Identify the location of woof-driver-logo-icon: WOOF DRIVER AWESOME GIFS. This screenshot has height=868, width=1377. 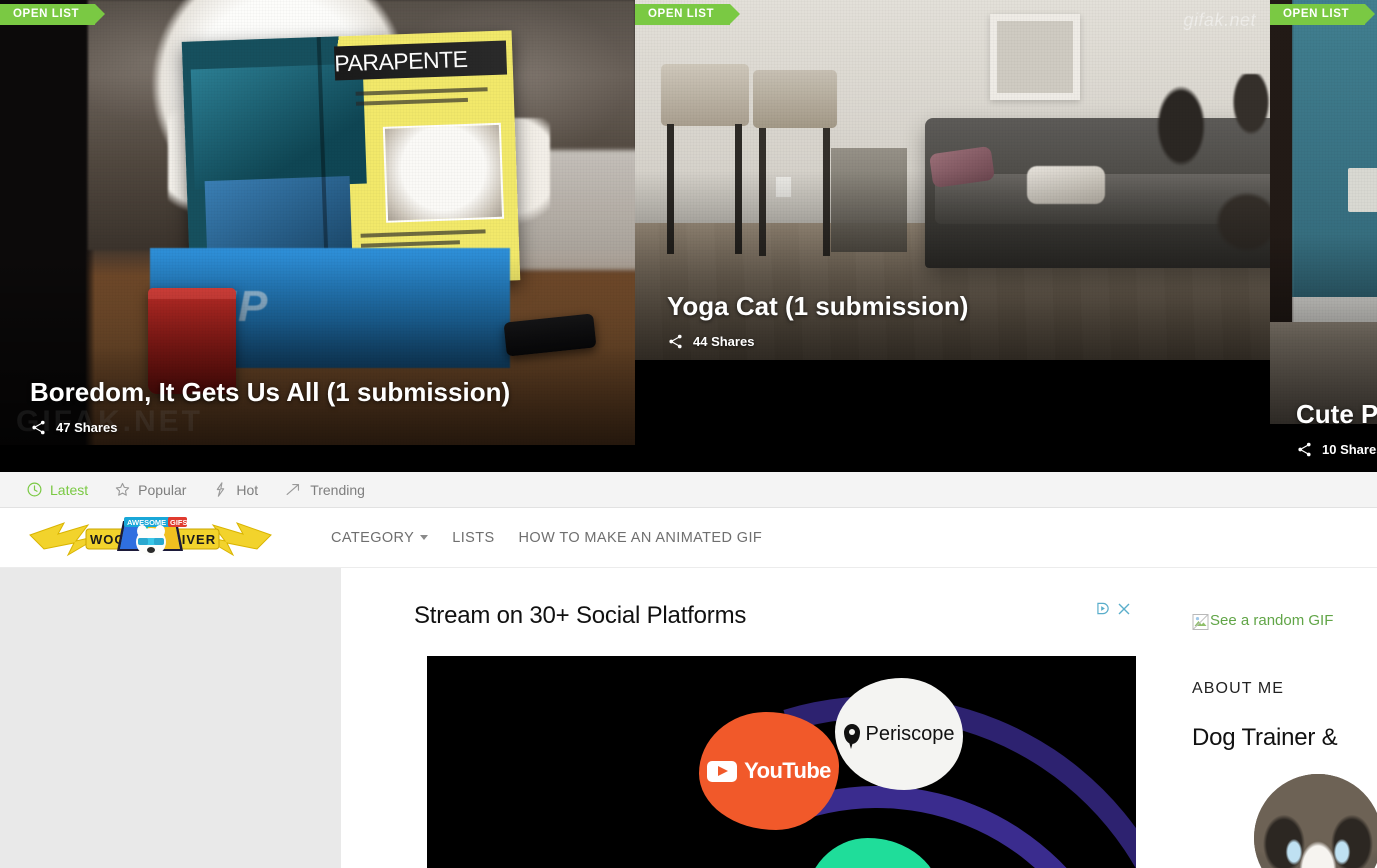
(150, 536).